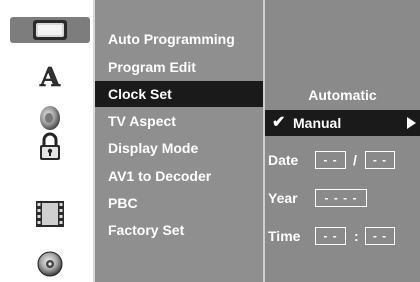  I want to click on speaker-icon, so click(50, 118).